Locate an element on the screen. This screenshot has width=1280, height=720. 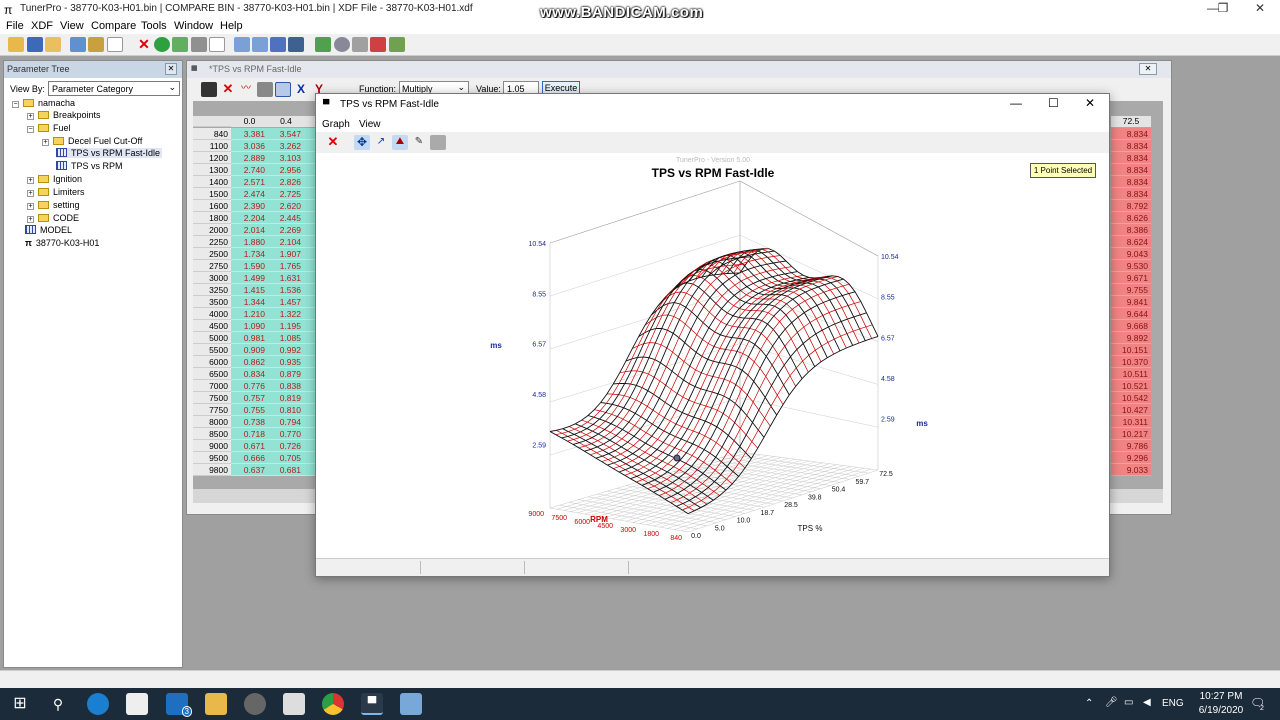
table-cell: 2.474 is located at coordinates (249, 194).